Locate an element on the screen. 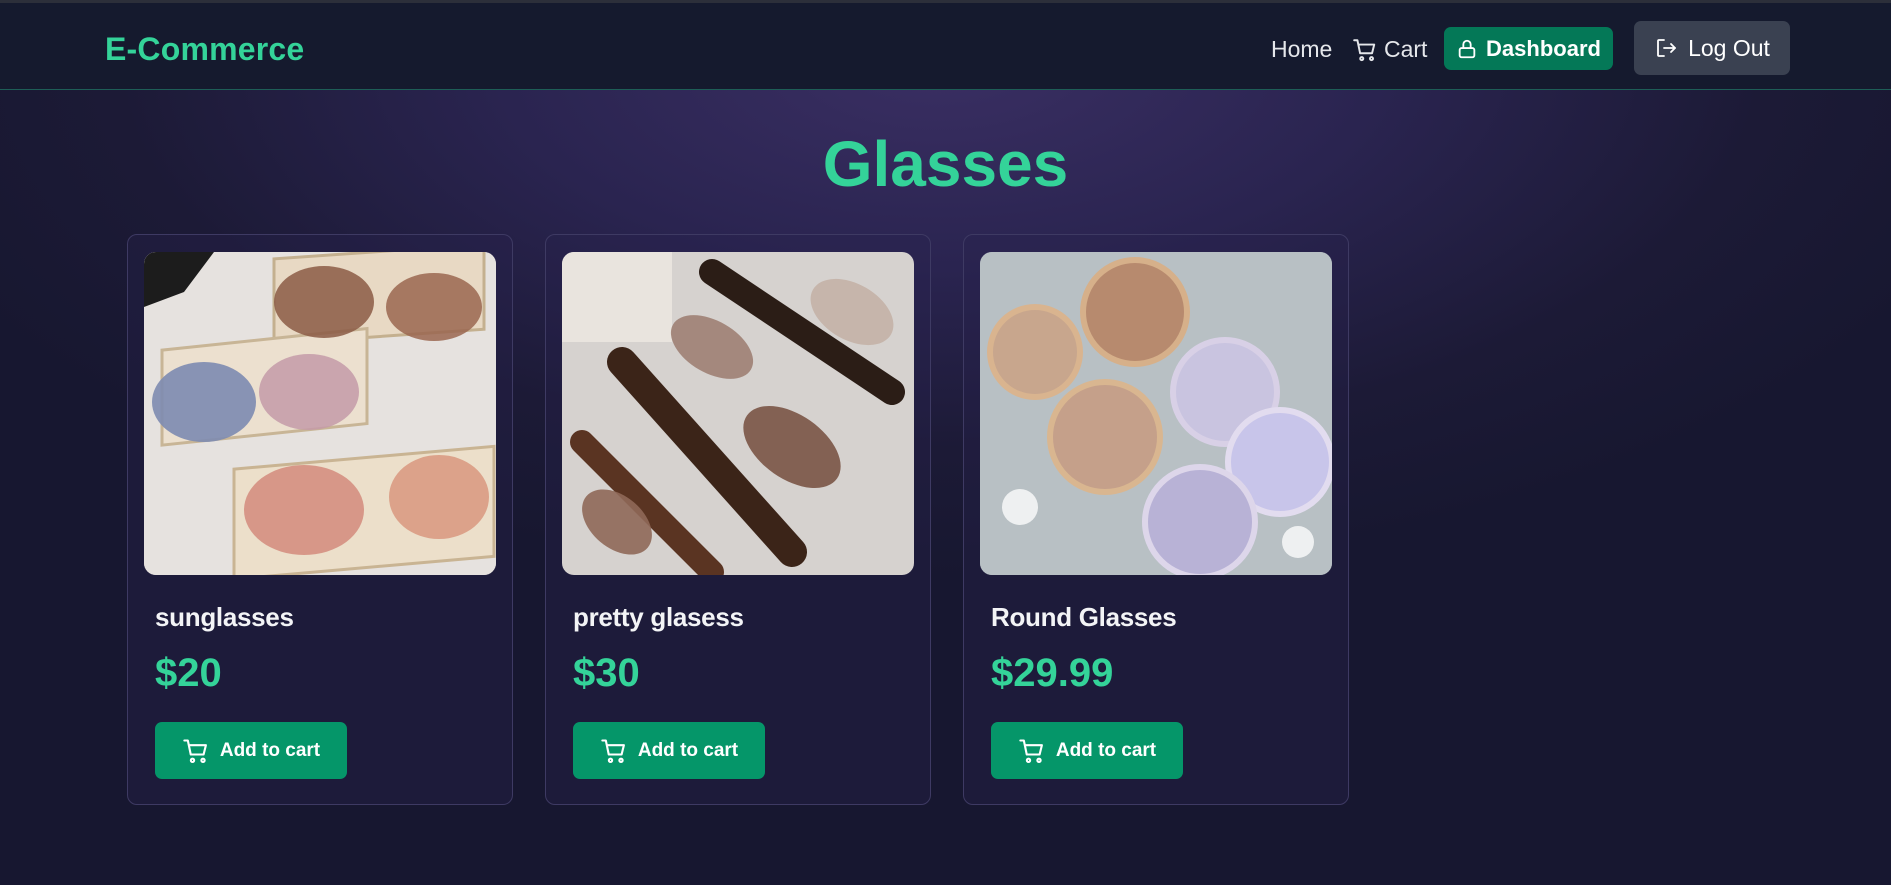  product-name: Round Glasses is located at coordinates (1084, 617).